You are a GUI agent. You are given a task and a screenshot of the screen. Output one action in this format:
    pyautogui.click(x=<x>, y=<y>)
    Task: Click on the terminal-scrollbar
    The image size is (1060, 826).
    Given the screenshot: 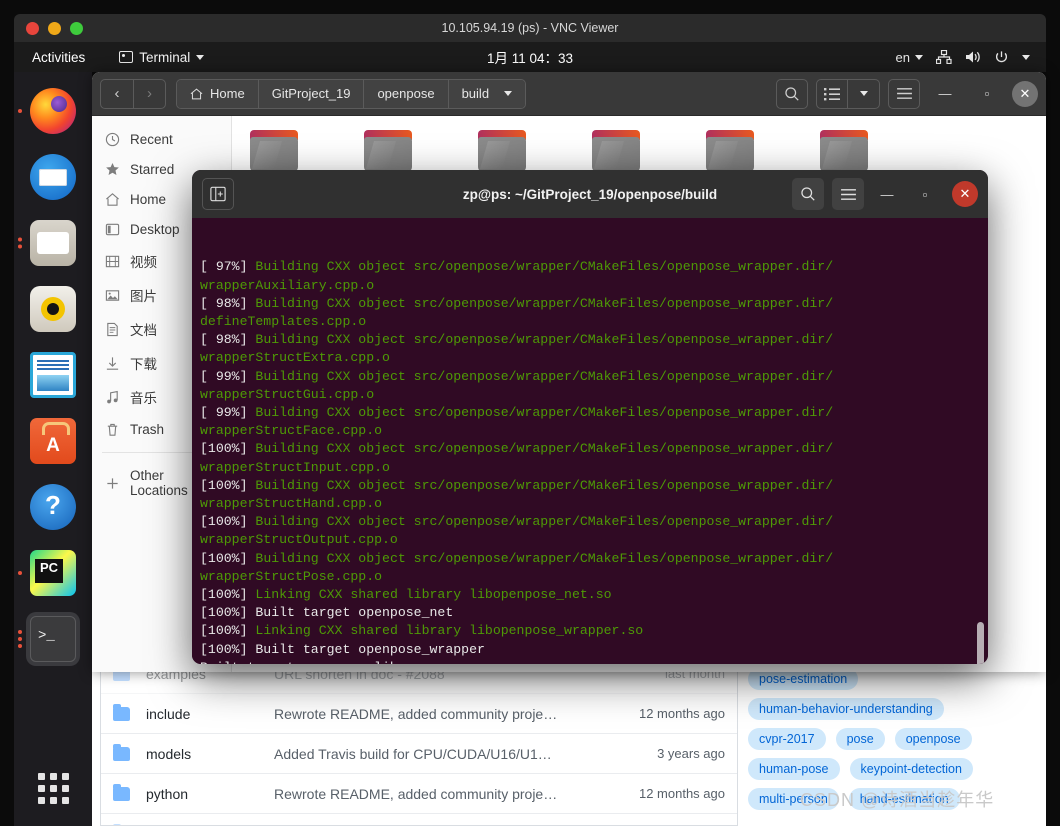 What is the action you would take?
    pyautogui.click(x=980, y=643)
    